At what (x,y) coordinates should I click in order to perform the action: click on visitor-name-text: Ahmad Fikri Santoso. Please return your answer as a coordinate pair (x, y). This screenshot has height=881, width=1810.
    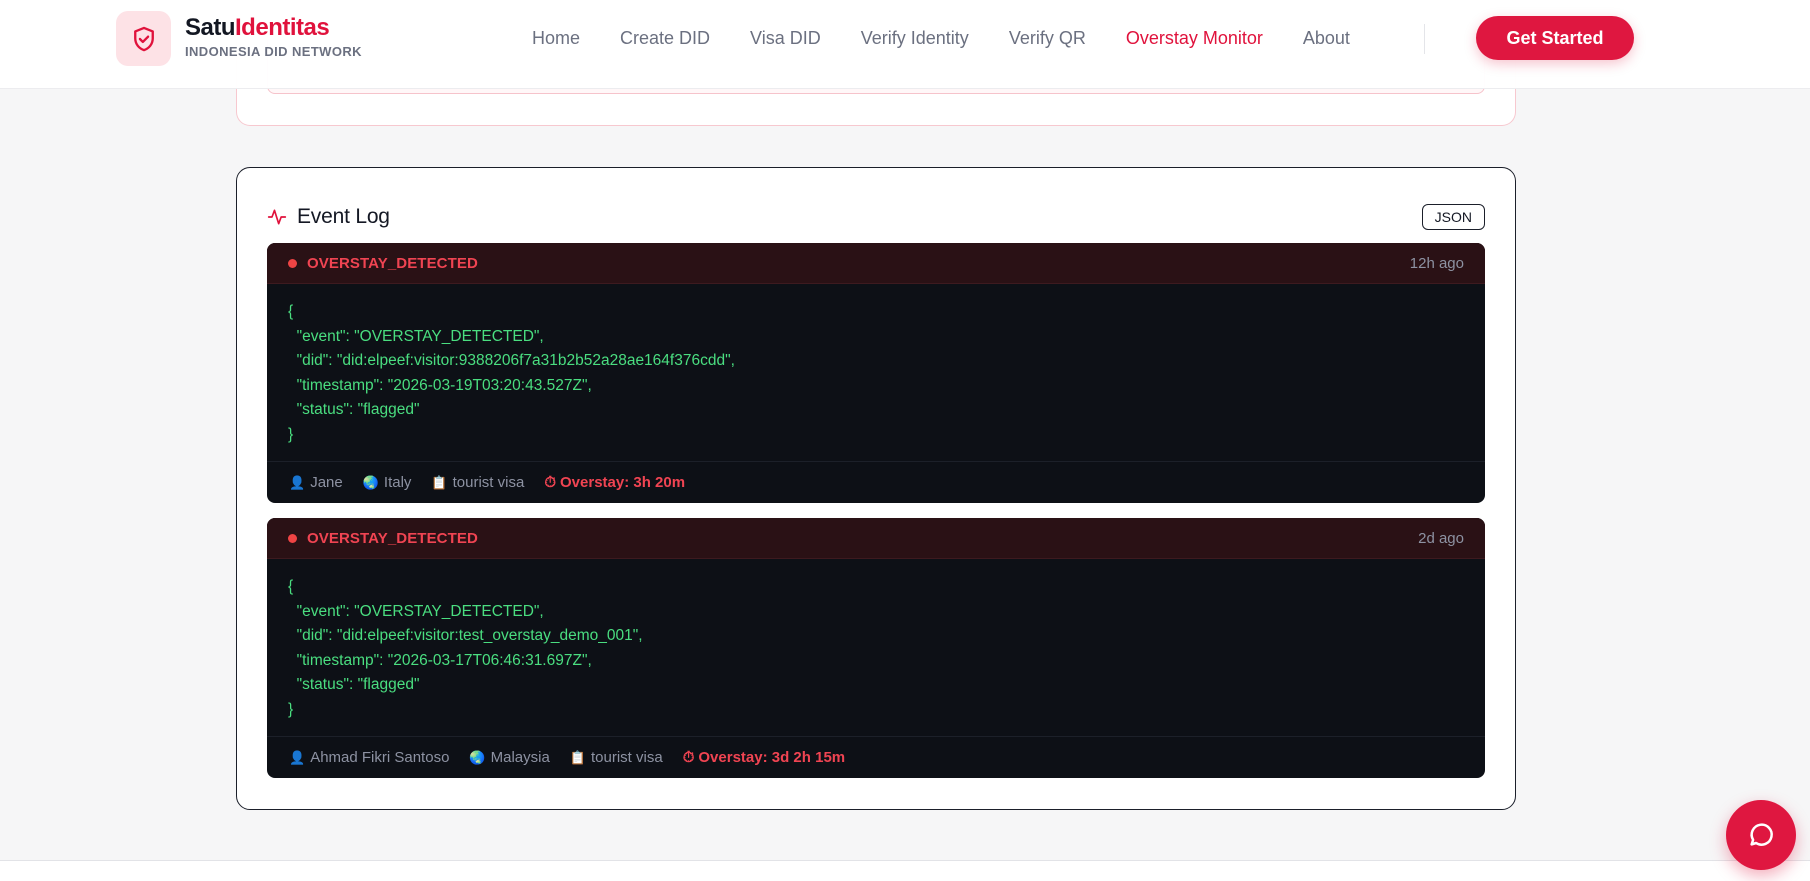
    Looking at the image, I should click on (380, 757).